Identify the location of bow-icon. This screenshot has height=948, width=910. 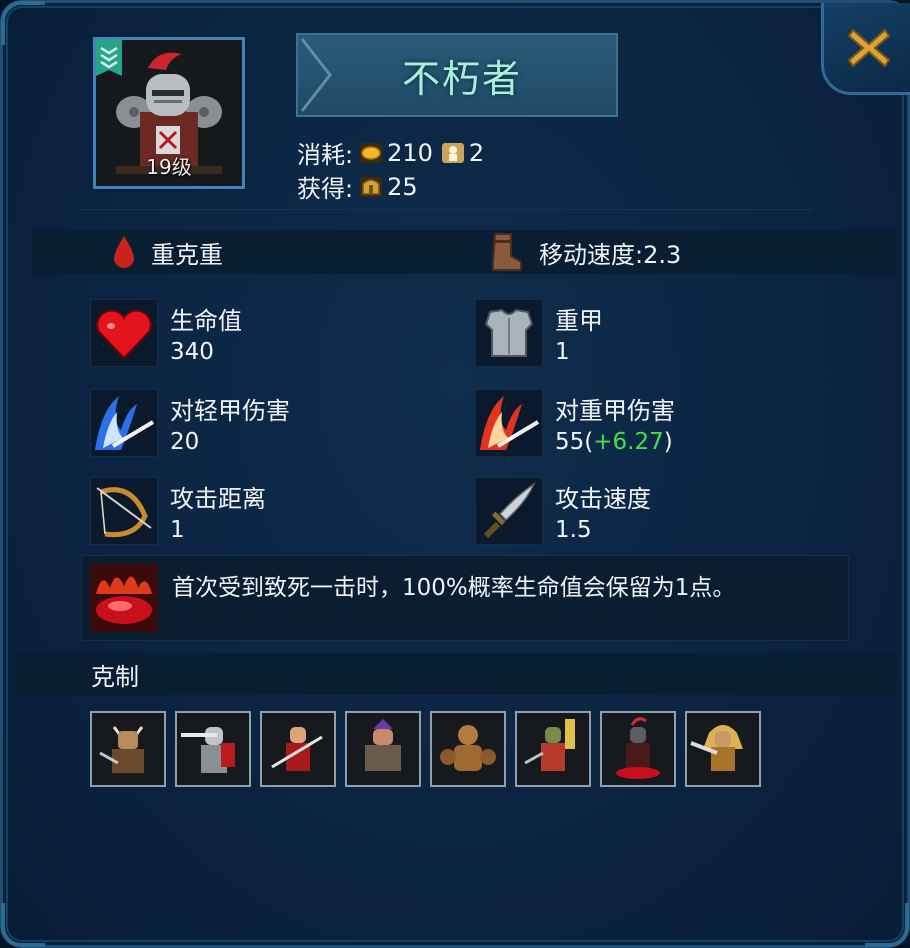
(124, 512).